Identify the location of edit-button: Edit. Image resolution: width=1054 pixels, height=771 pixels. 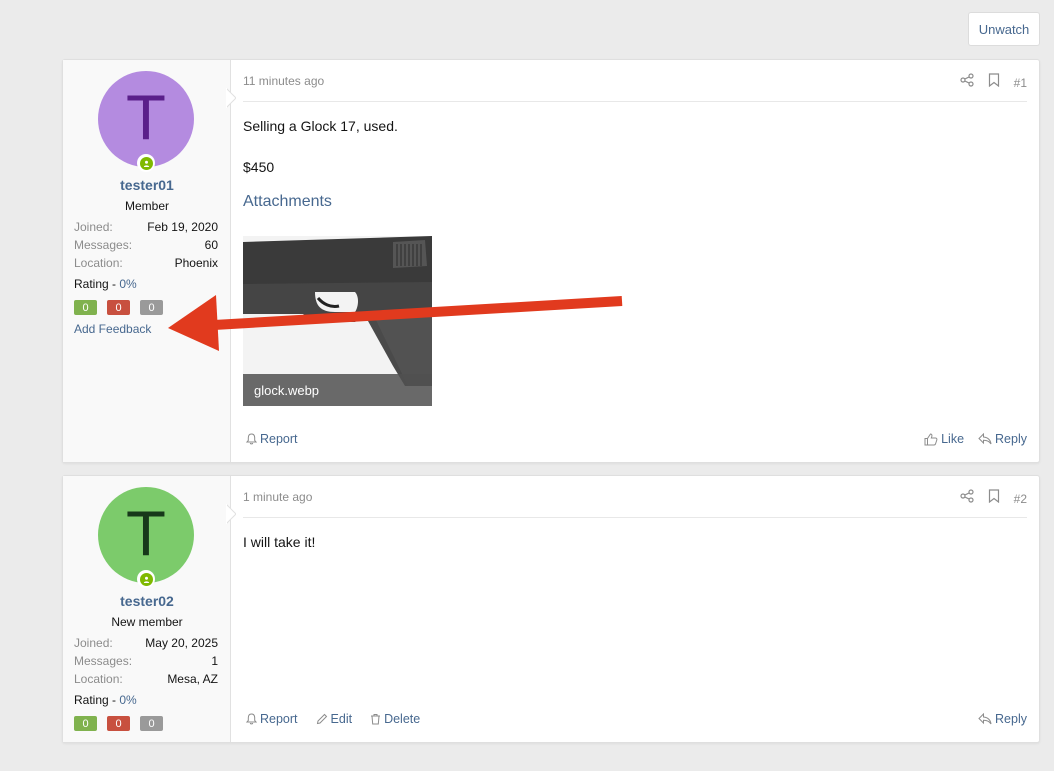
(334, 719).